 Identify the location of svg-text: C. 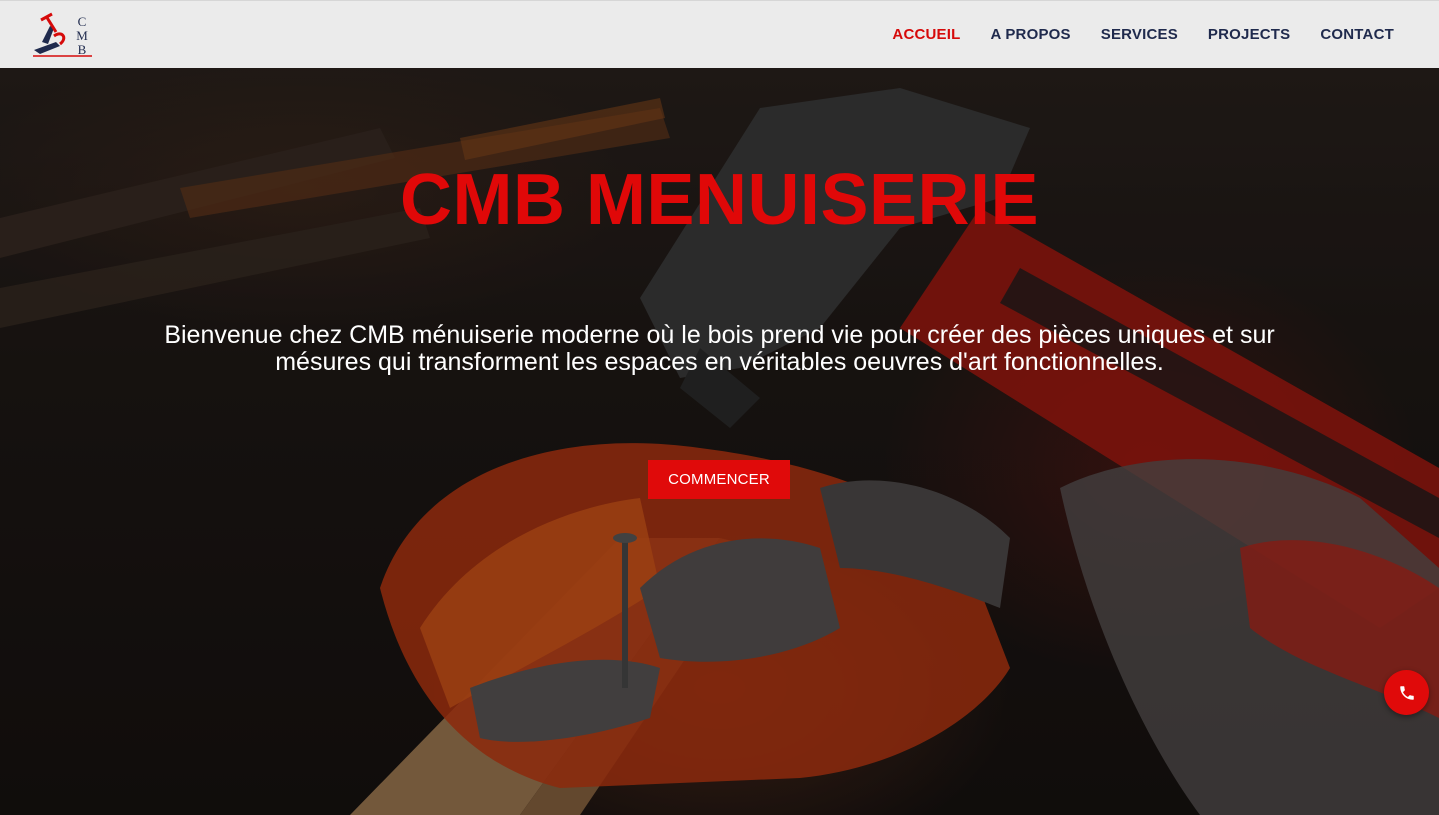
(82, 21).